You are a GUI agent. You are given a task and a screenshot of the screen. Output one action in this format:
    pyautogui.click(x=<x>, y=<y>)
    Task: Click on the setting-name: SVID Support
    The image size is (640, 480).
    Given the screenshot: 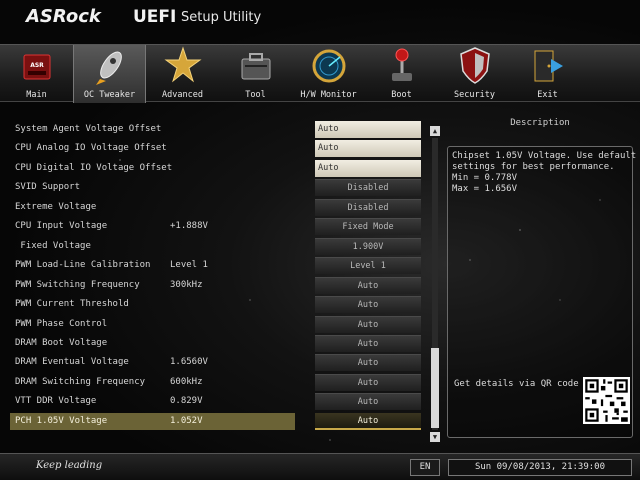 What is the action you would take?
    pyautogui.click(x=48, y=187)
    